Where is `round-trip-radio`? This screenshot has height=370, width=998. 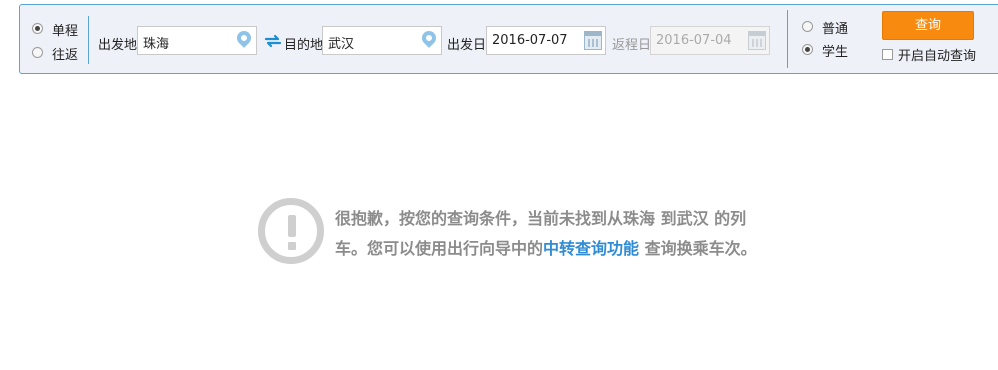
round-trip-radio is located at coordinates (37, 52).